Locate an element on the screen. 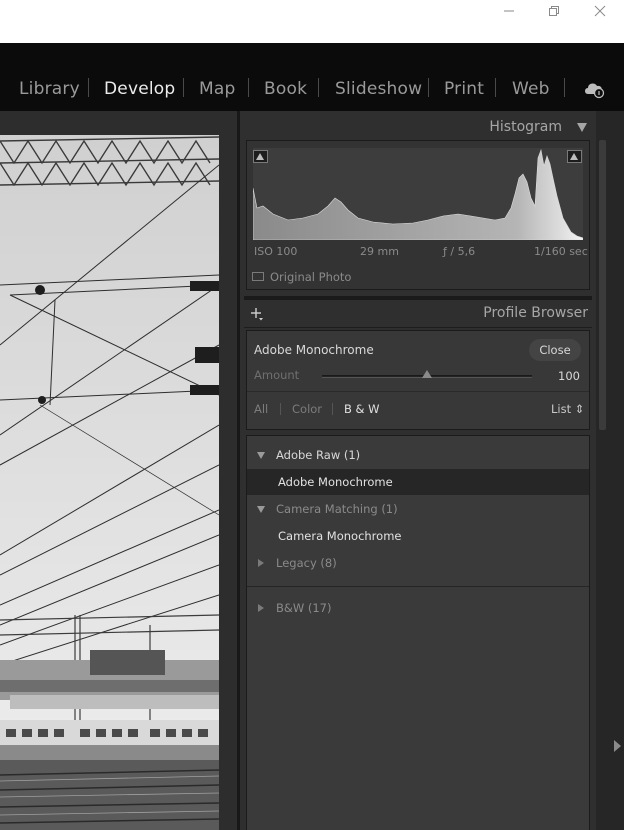 The height and width of the screenshot is (830, 624). amount-label: Amount is located at coordinates (277, 375).